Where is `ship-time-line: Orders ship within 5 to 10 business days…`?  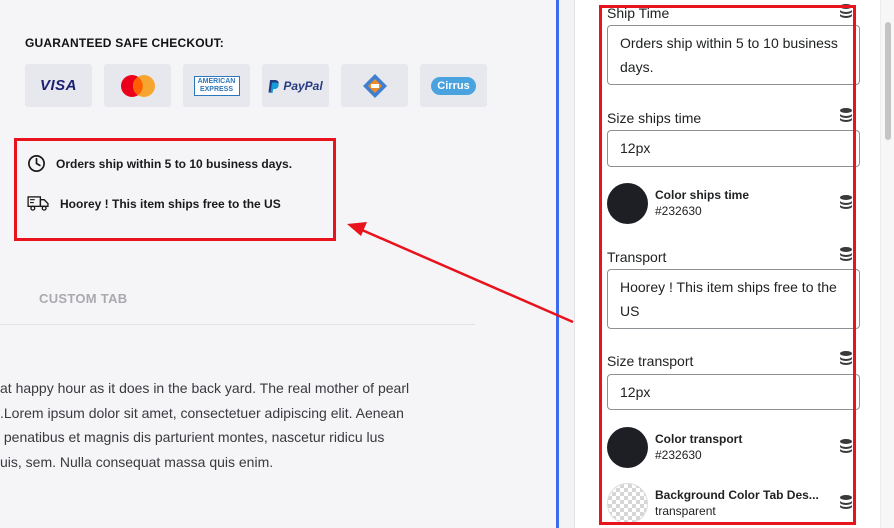 ship-time-line: Orders ship within 5 to 10 business days… is located at coordinates (159, 163).